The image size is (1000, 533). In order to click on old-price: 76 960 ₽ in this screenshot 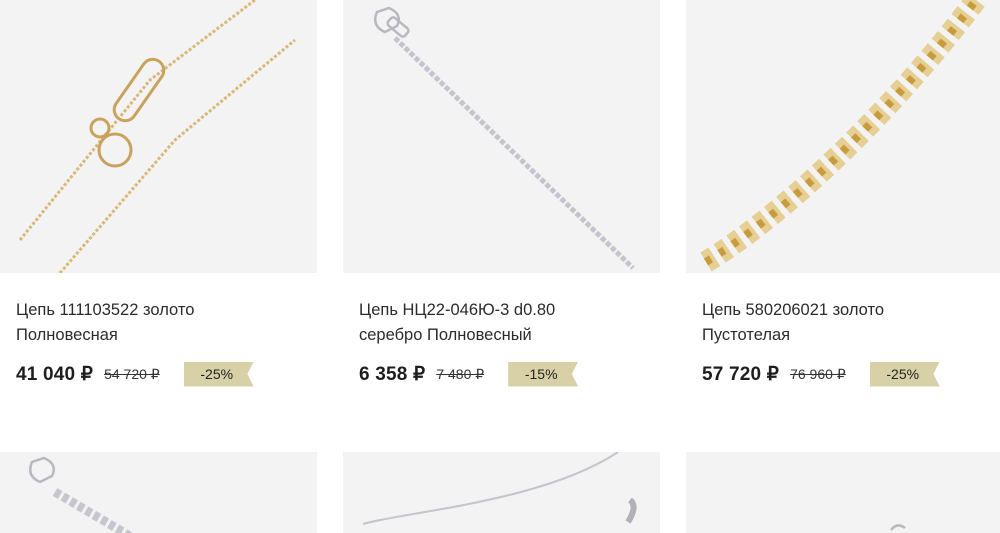, I will do `click(818, 373)`.